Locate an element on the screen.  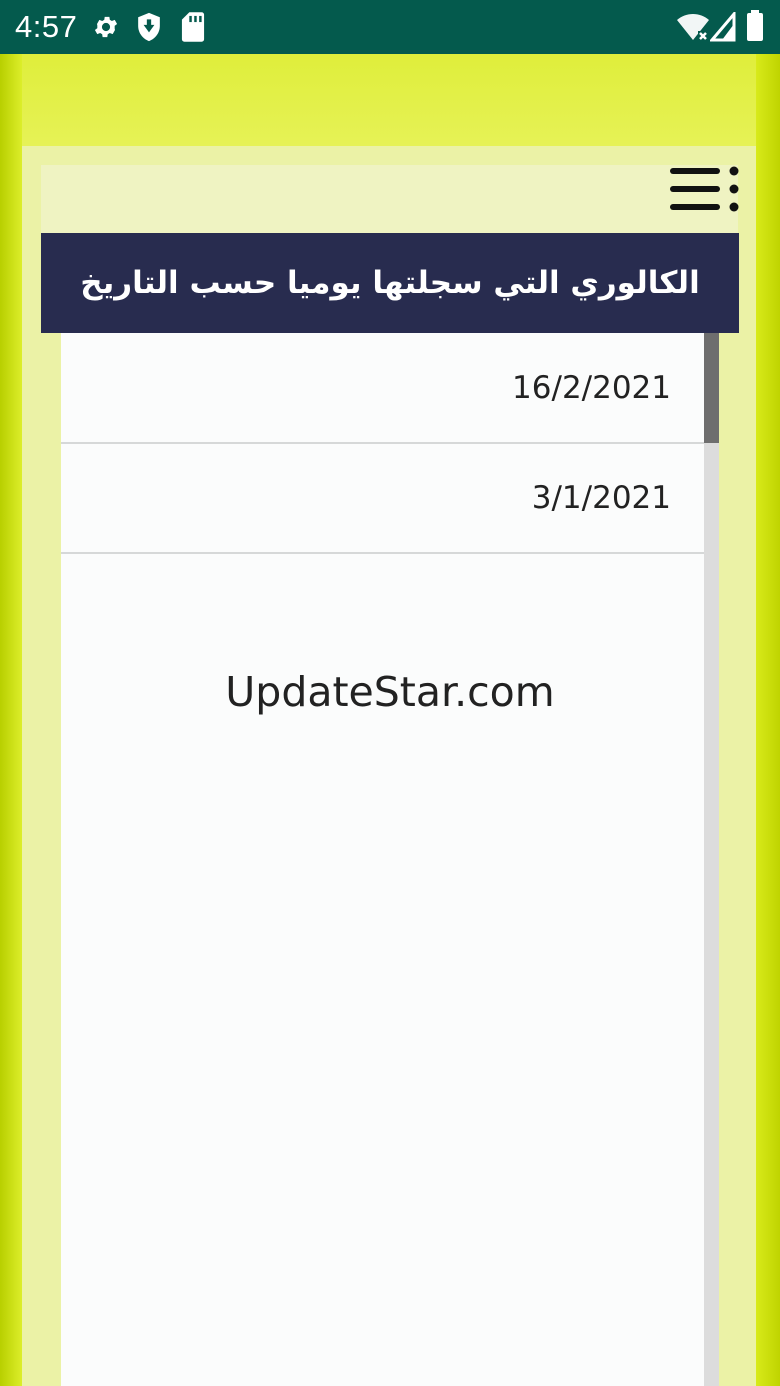
battery-icon is located at coordinates (755, 25).